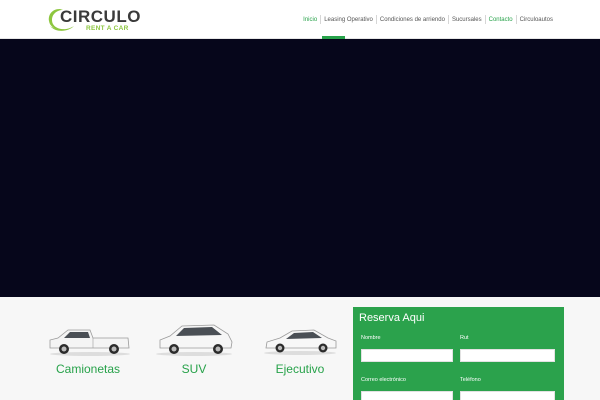 This screenshot has width=600, height=400. Describe the element at coordinates (407, 395) in the screenshot. I see `email-field` at that location.